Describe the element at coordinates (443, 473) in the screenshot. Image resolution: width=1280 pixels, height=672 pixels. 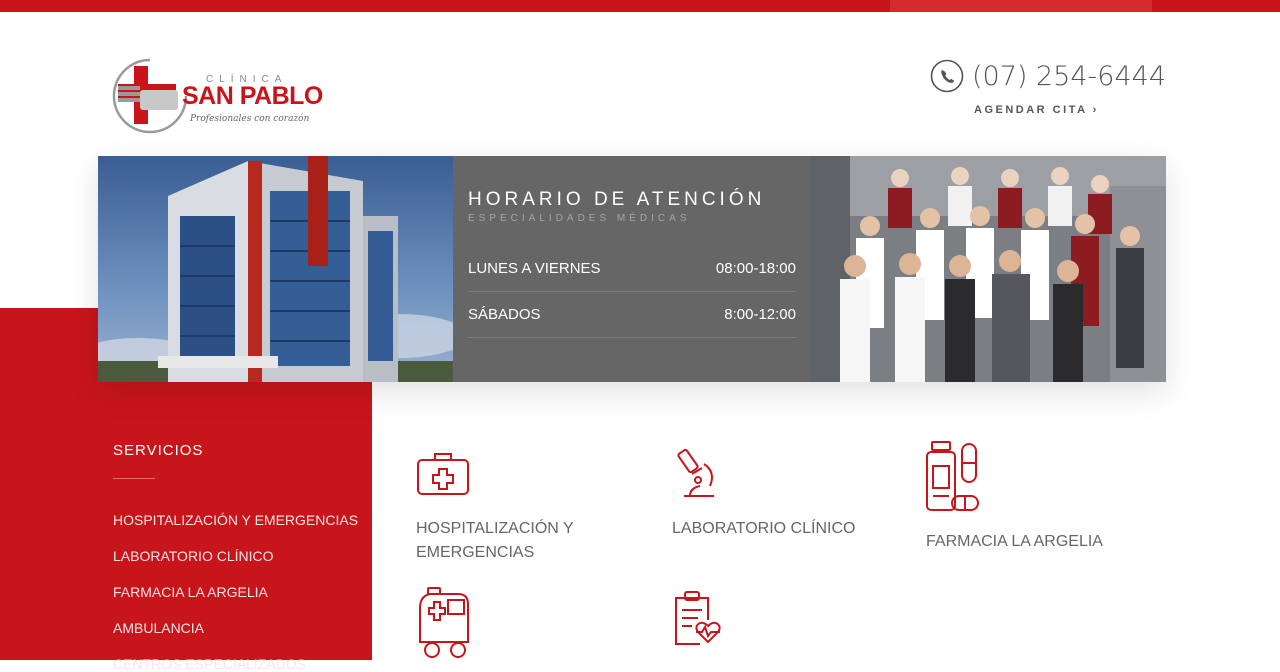
I see `first-aid-kit-icon` at that location.